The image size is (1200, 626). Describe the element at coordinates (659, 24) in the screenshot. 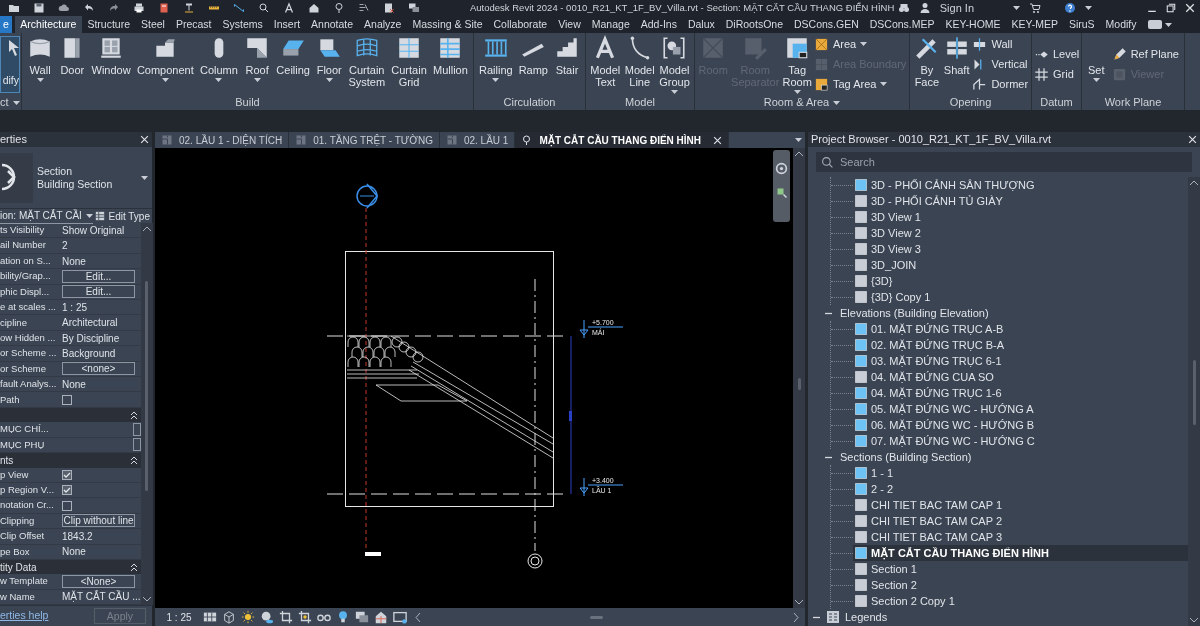

I see `ribbon-tab: Add-Ins` at that location.